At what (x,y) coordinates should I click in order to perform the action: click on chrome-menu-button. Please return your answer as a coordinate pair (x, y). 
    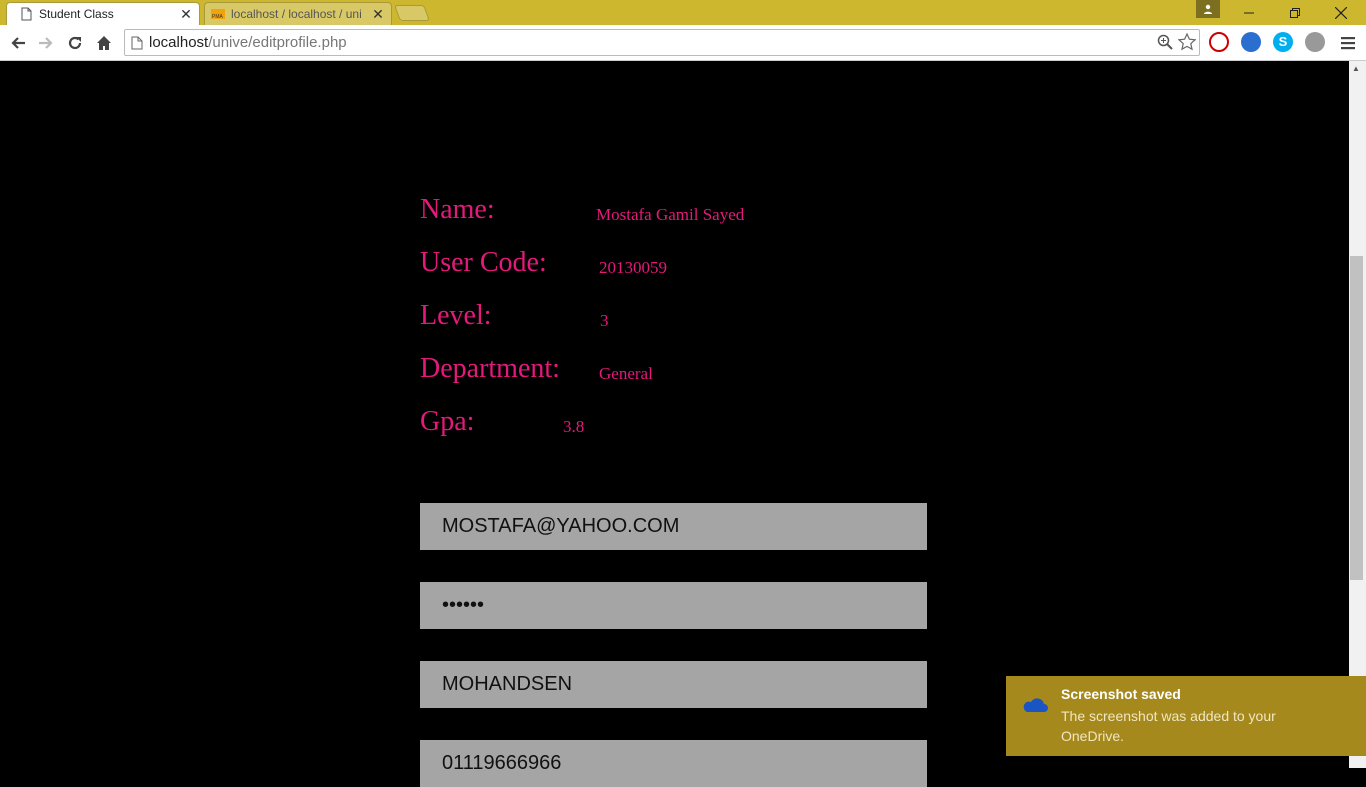
    Looking at the image, I should click on (1348, 43).